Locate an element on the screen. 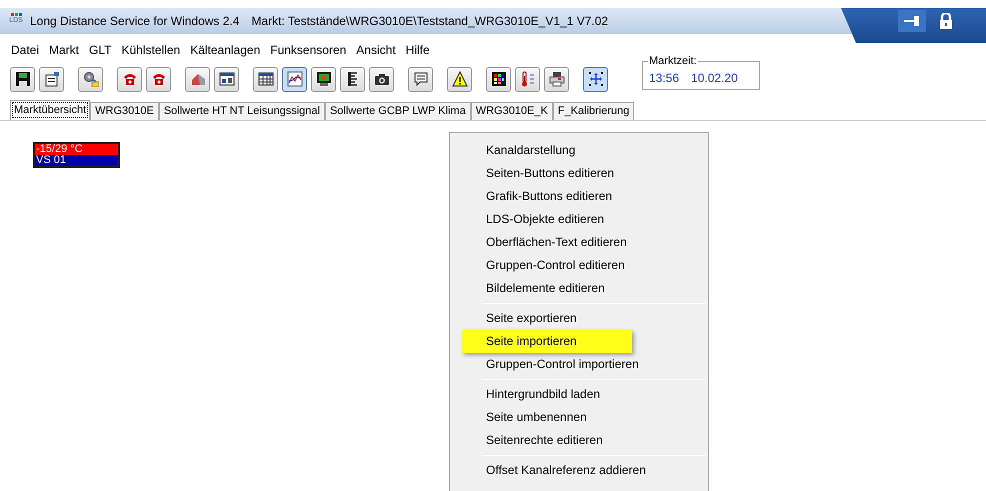 The height and width of the screenshot is (491, 986). move-icon is located at coordinates (596, 79).